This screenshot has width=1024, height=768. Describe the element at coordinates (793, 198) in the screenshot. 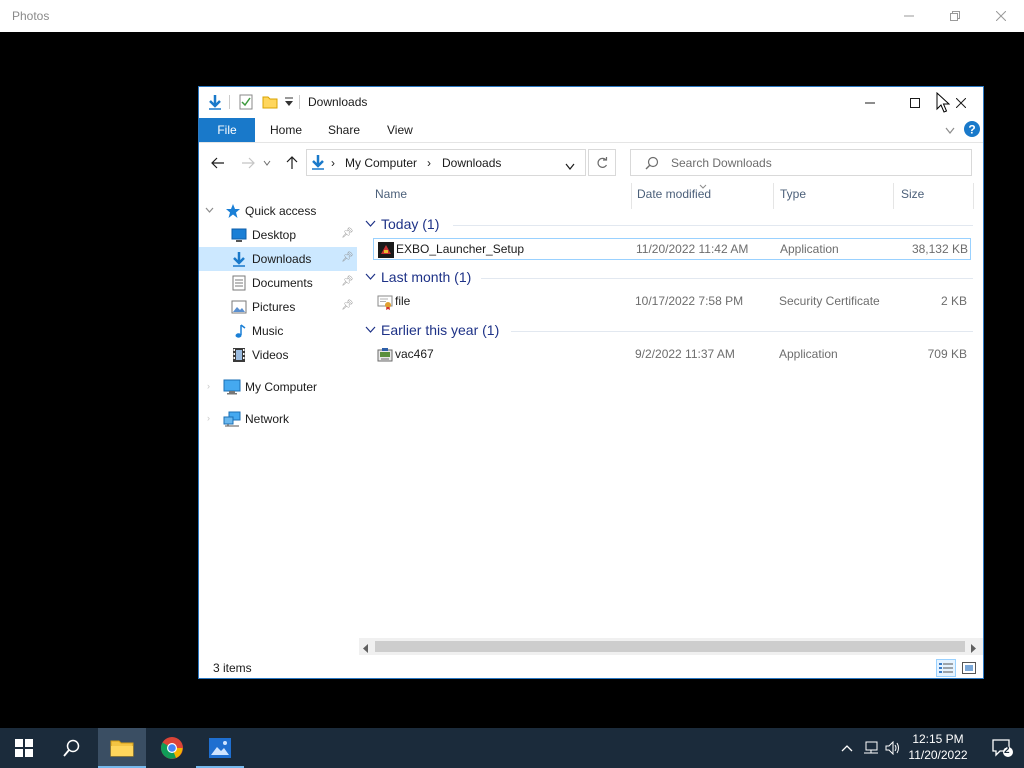

I see `column-header-type: Type` at that location.